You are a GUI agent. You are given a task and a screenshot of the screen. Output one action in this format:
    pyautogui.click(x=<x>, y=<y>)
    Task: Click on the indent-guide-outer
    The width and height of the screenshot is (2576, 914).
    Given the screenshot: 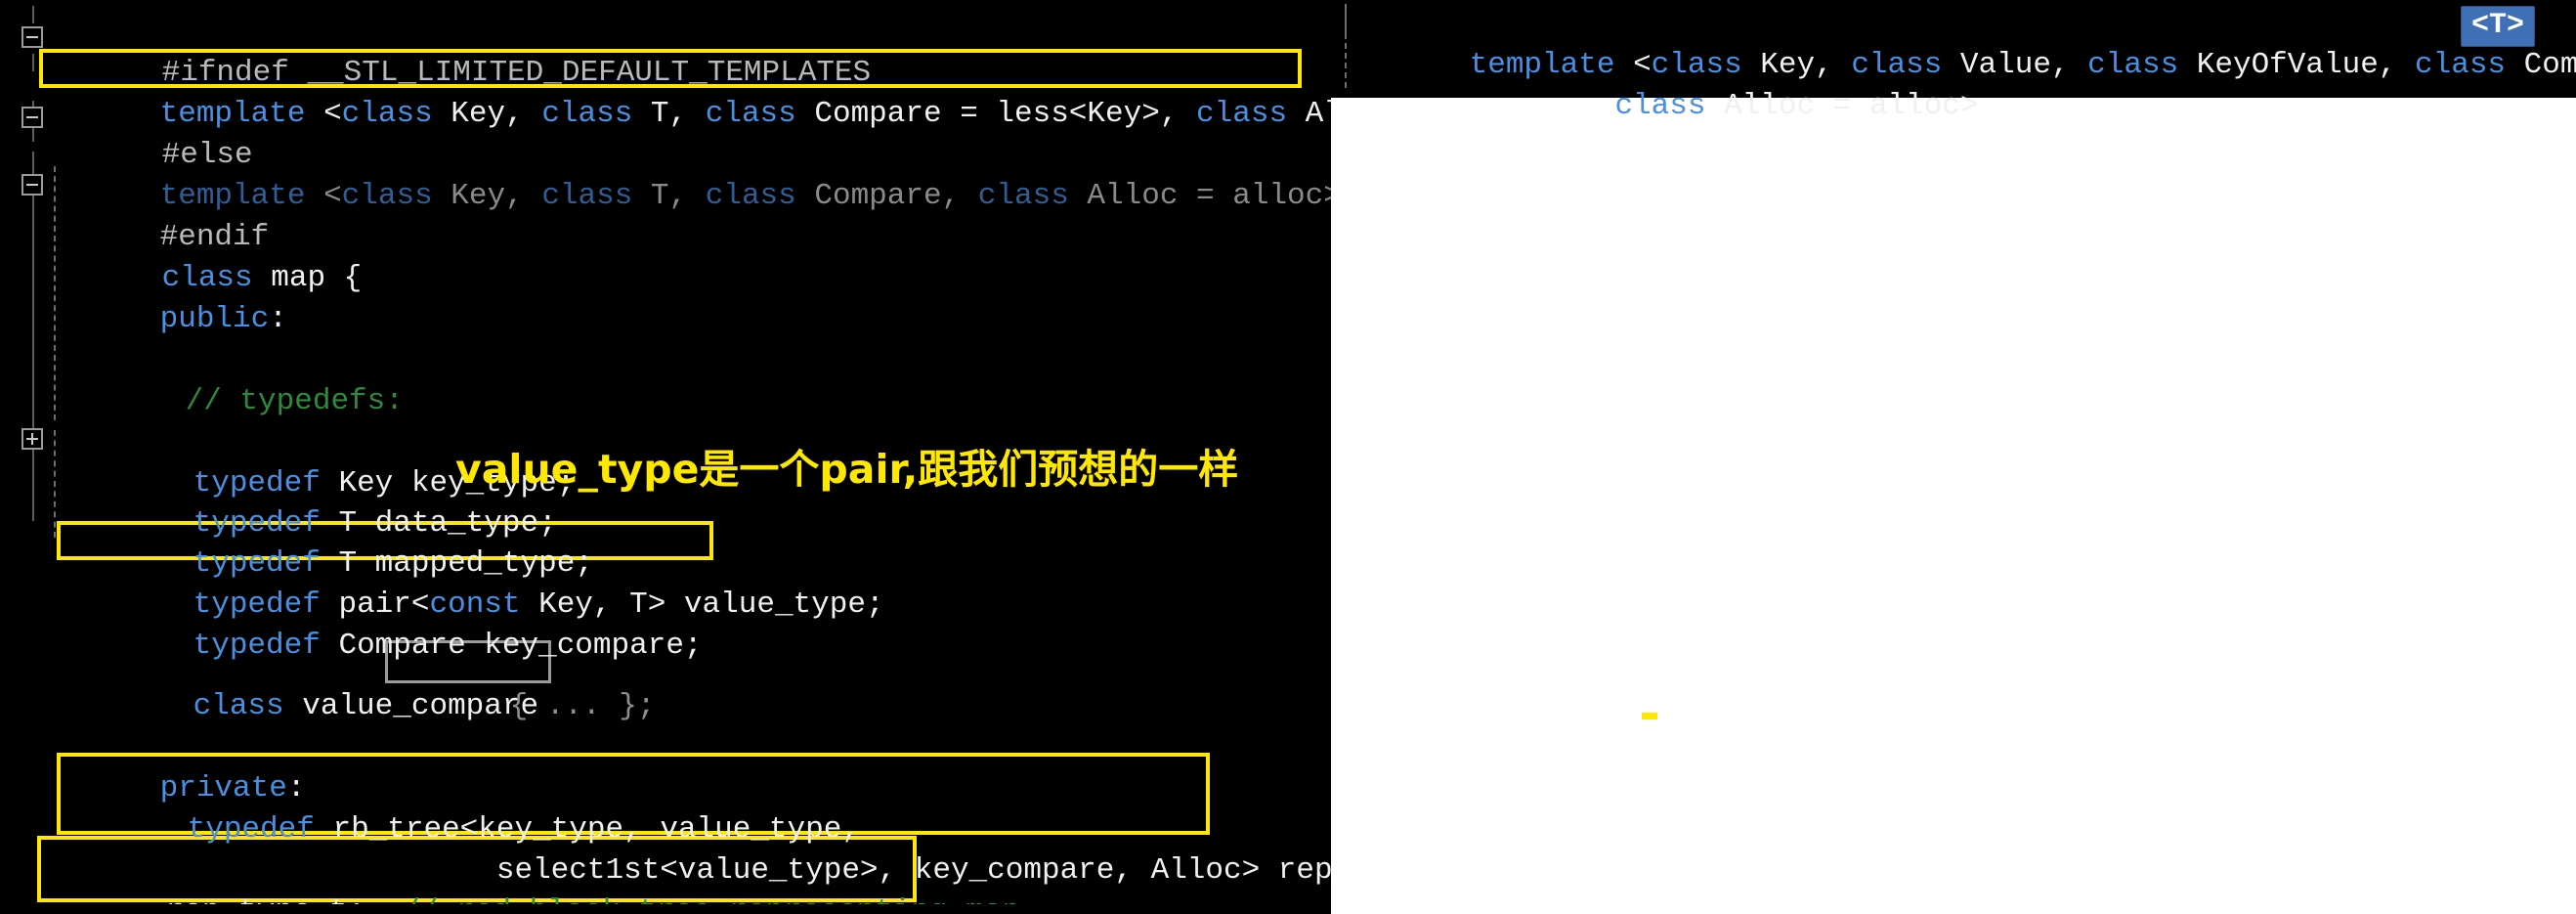 What is the action you would take?
    pyautogui.click(x=33, y=14)
    